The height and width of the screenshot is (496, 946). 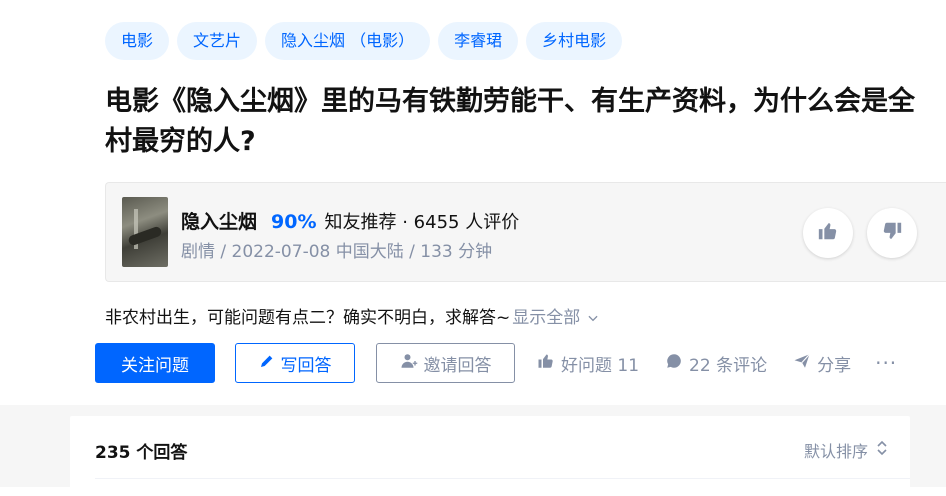 I want to click on topic-tag: 李睿珺, so click(x=478, y=41).